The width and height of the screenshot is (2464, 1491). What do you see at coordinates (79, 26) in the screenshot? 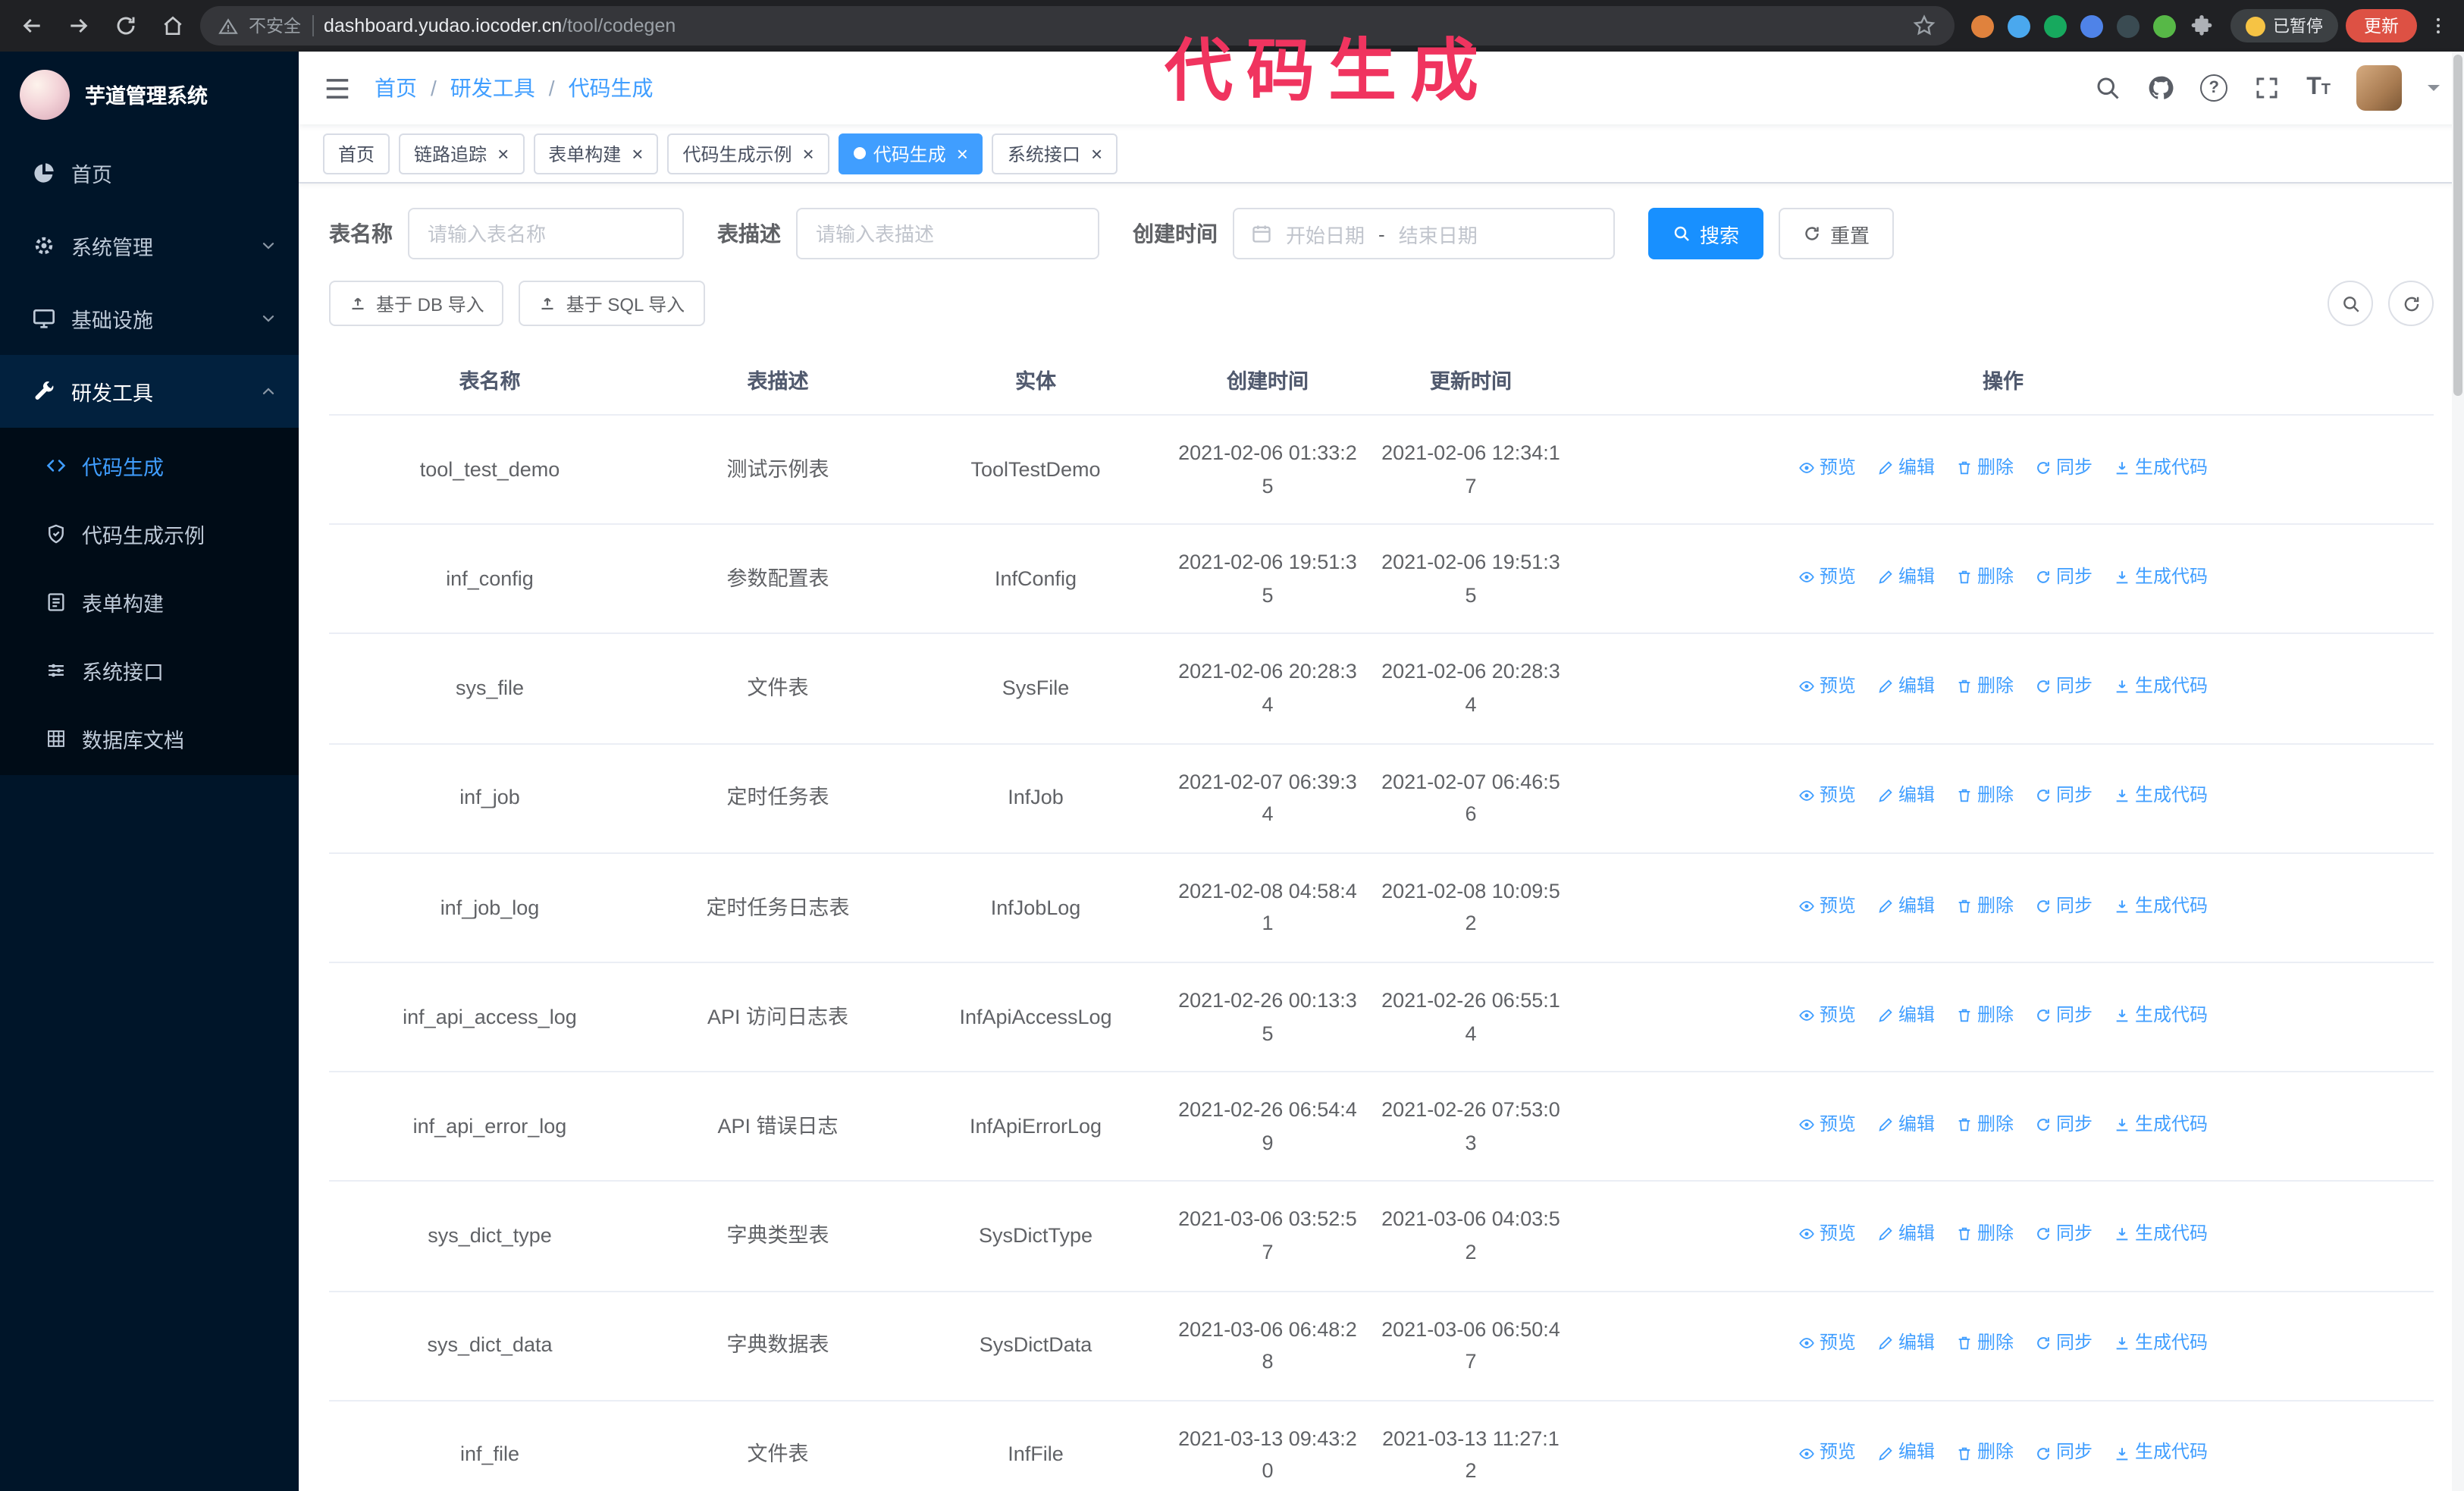
I see `forward-icon` at bounding box center [79, 26].